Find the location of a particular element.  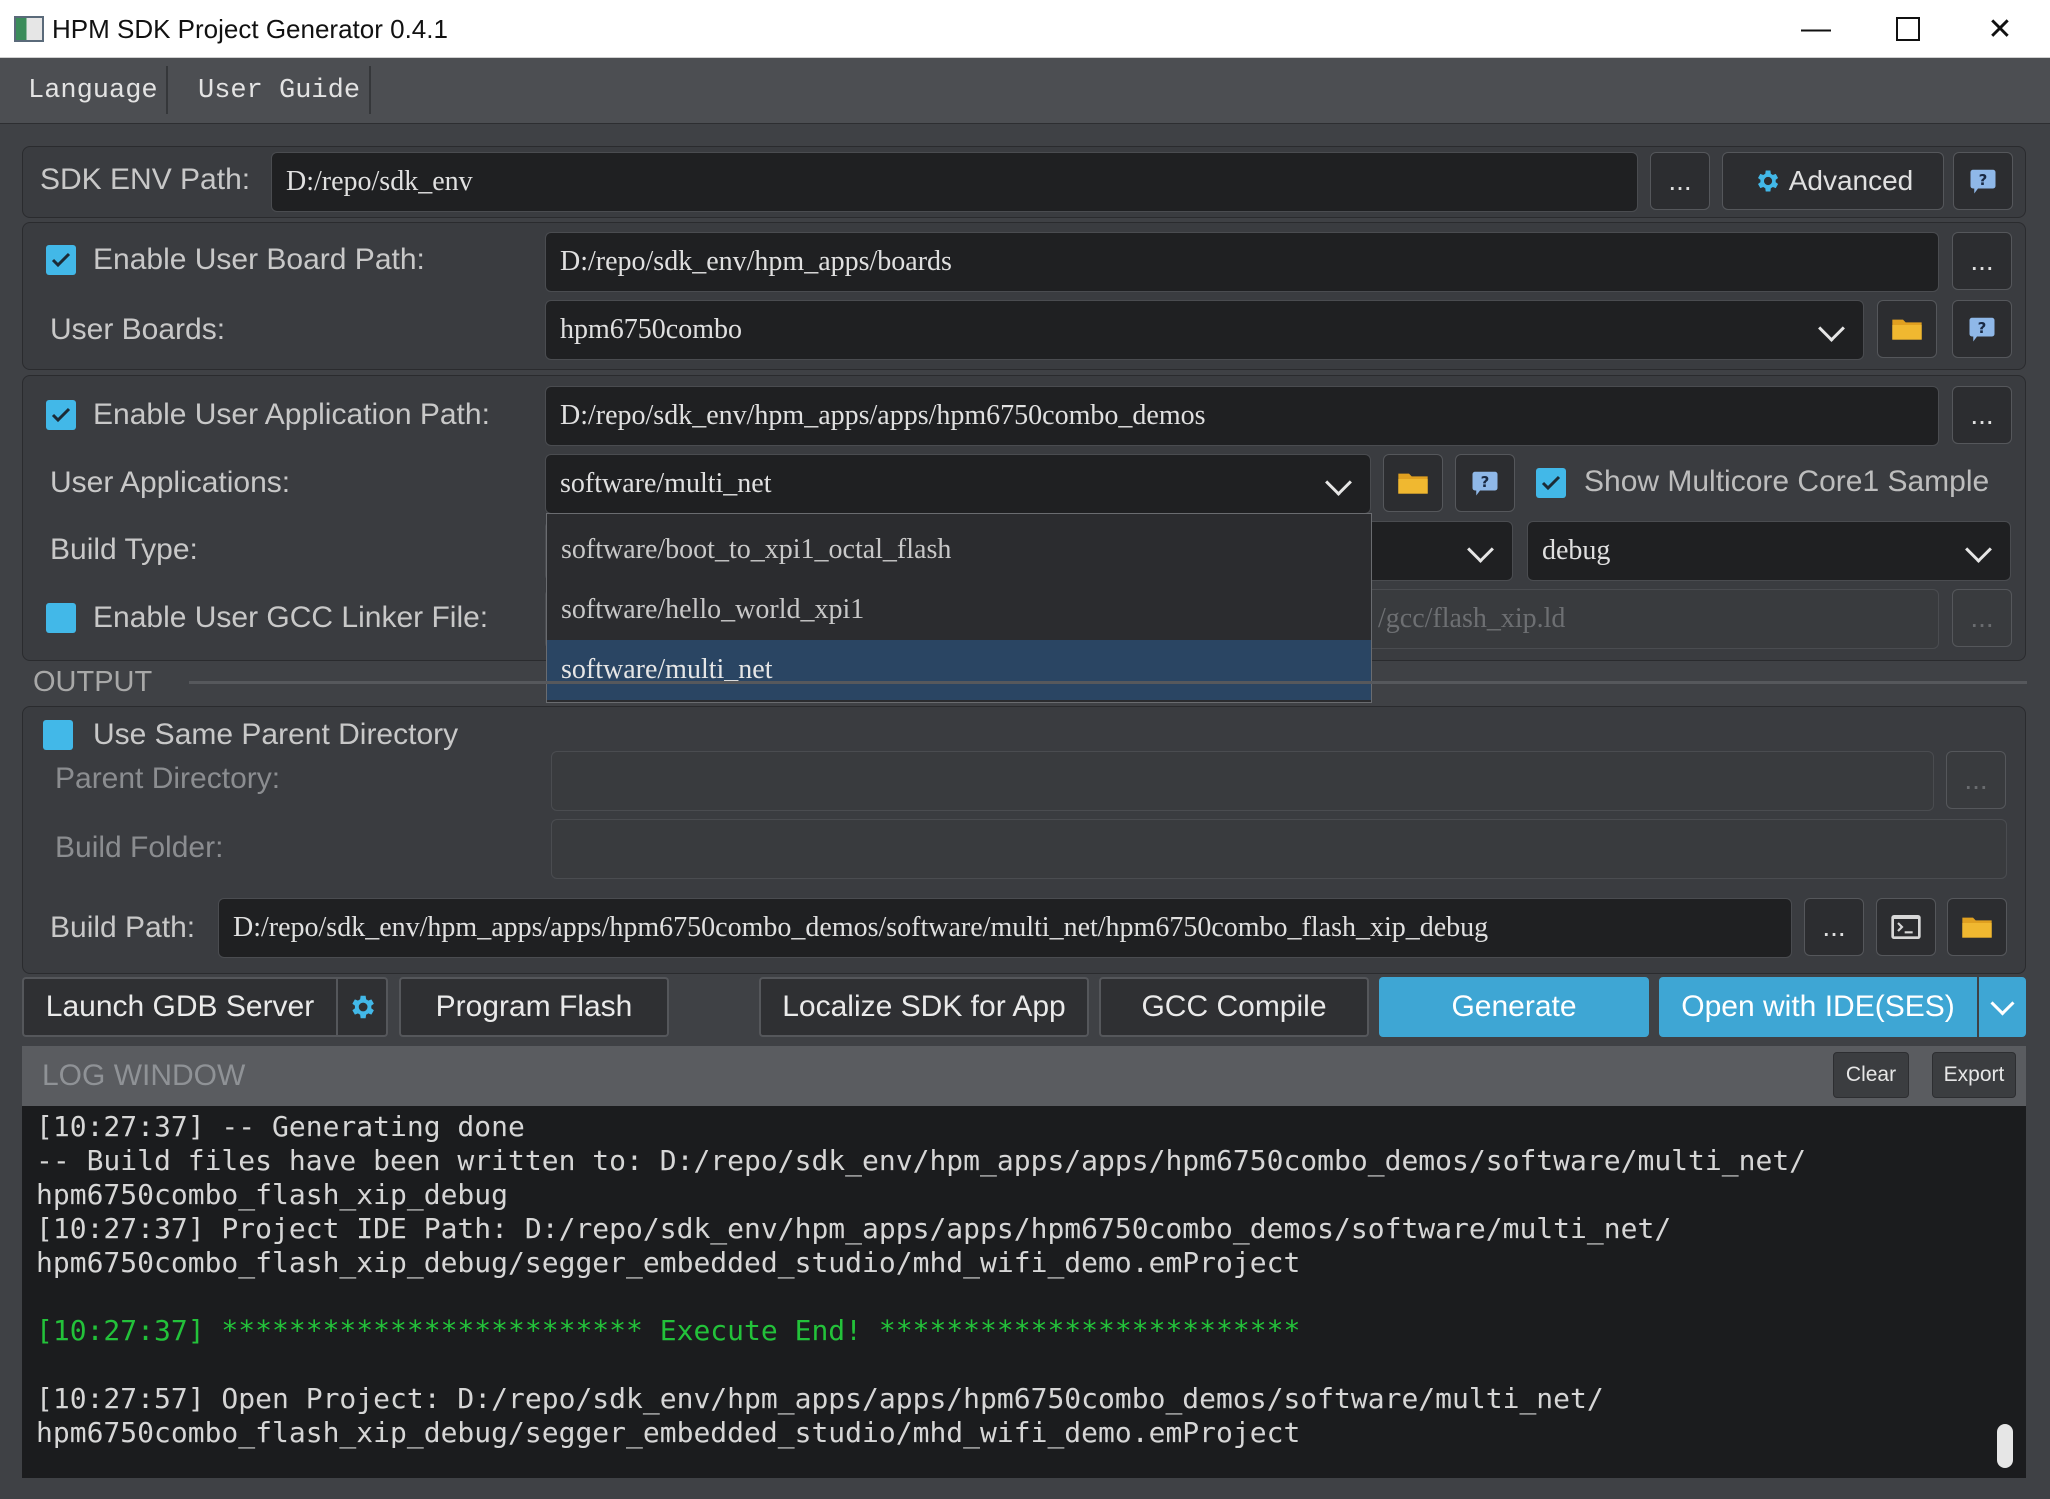

close-icon: ✕ is located at coordinates (2000, 29).